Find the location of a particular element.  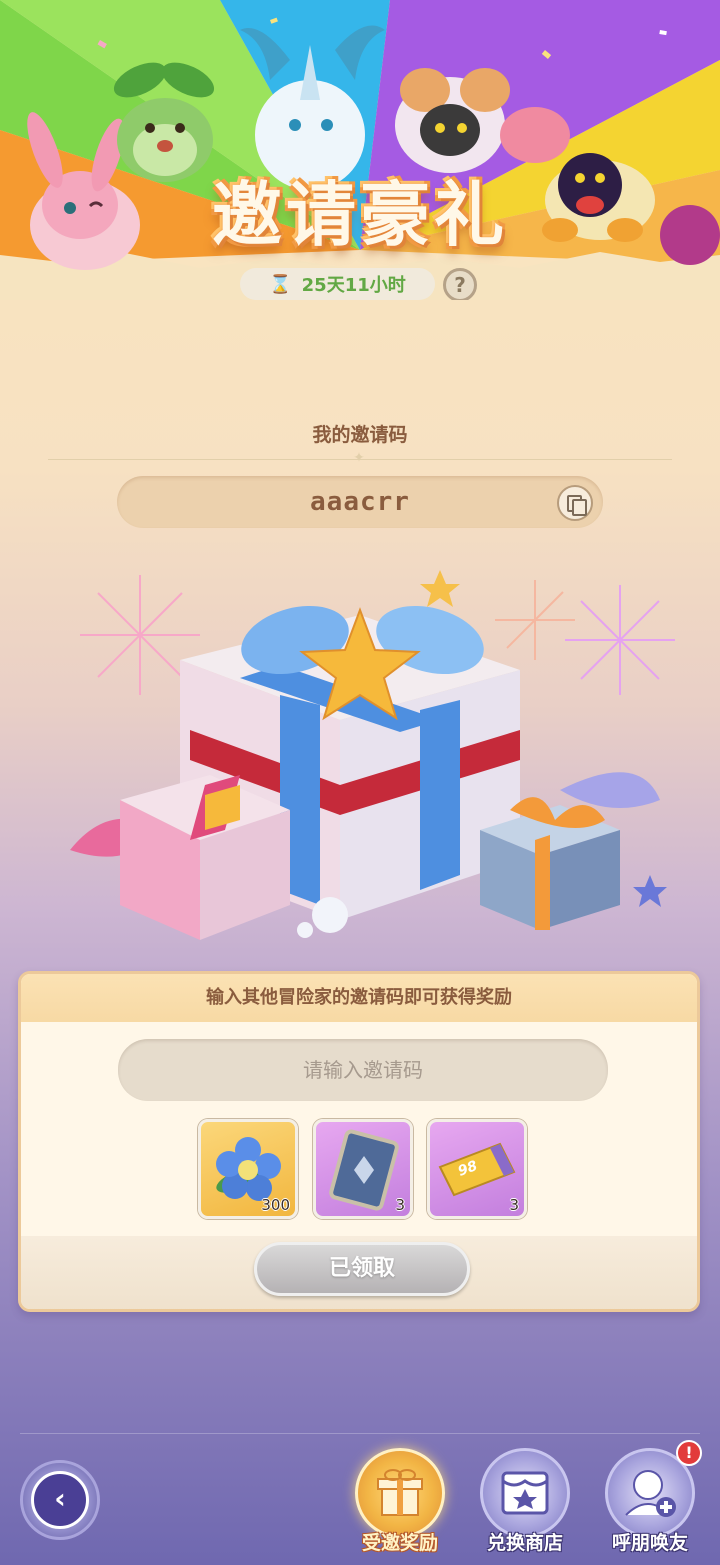

green-sprout-creature is located at coordinates (164, 122).